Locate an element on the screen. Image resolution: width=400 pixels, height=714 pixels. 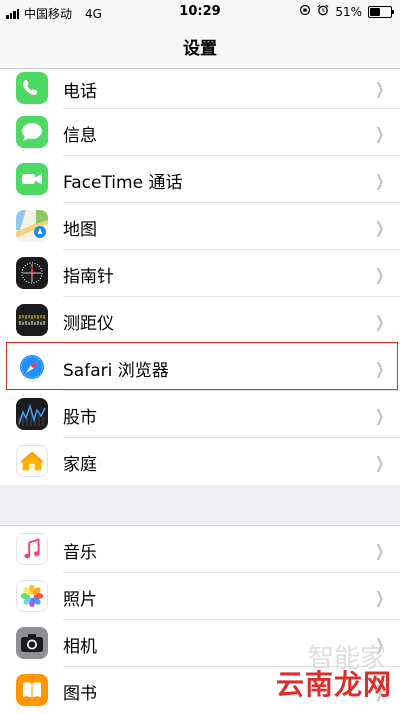
battery-percent: 51% is located at coordinates (348, 11).